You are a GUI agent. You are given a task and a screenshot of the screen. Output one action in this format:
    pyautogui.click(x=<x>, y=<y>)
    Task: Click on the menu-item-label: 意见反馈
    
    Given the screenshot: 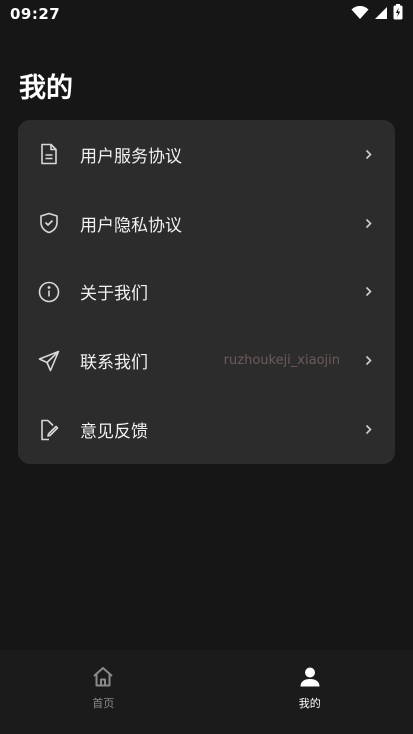 What is the action you would take?
    pyautogui.click(x=114, y=432)
    